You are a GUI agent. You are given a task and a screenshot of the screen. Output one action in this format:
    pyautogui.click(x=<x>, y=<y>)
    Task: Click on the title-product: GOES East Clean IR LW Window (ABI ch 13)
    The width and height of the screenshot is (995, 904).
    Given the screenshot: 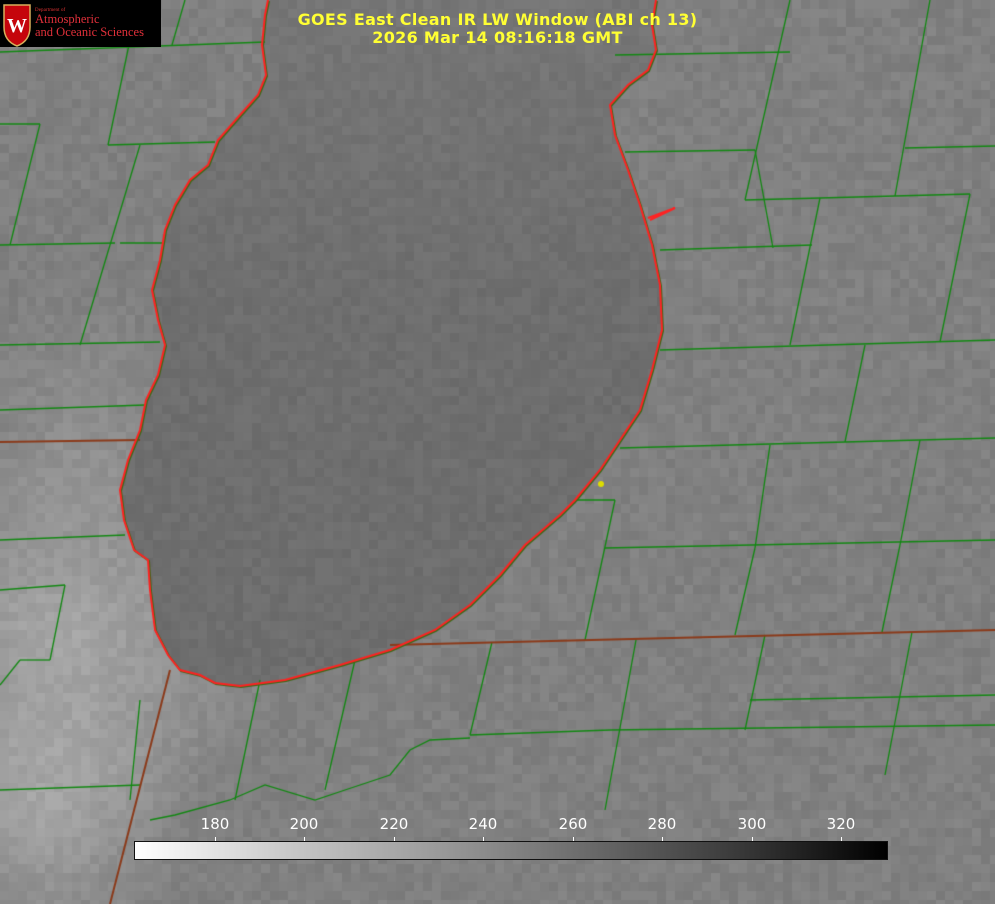 What is the action you would take?
    pyautogui.click(x=497, y=19)
    